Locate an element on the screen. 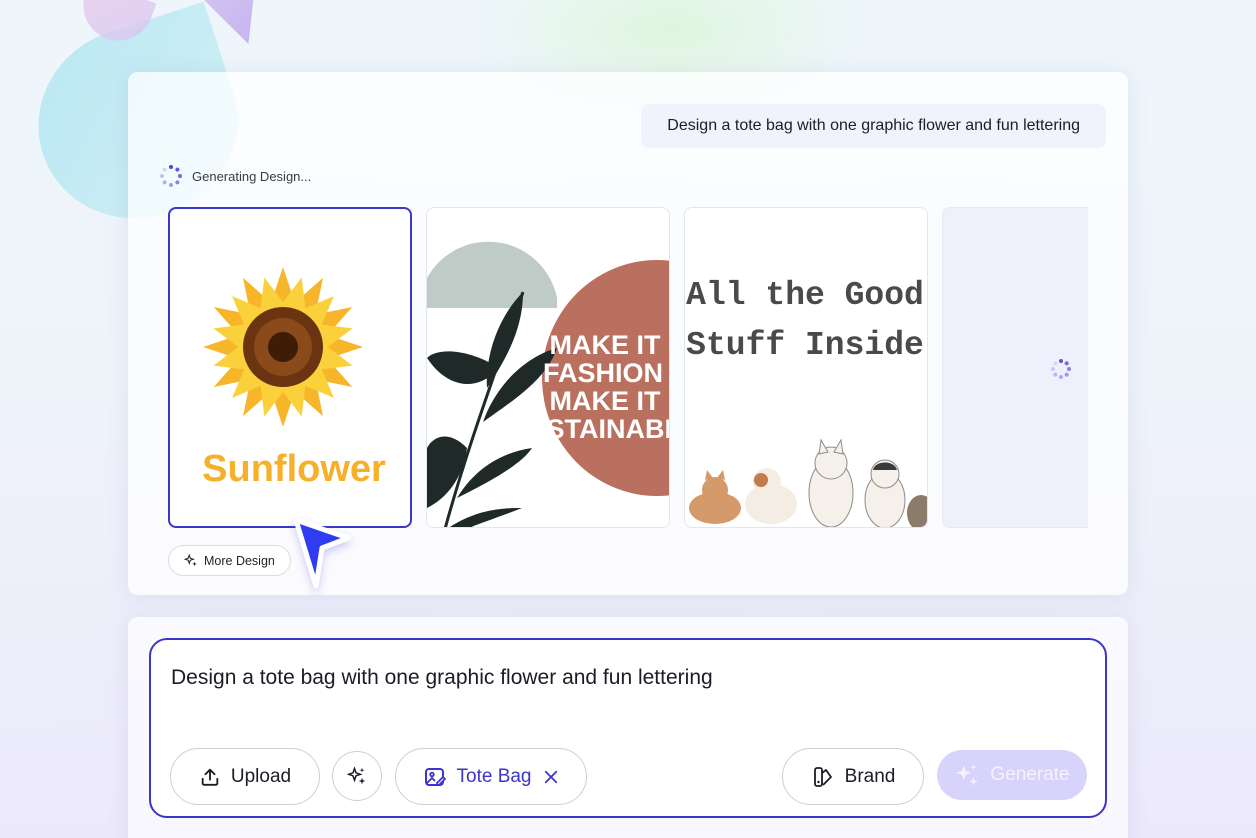 This screenshot has height=838, width=1256. upload-button: Upload is located at coordinates (245, 776).